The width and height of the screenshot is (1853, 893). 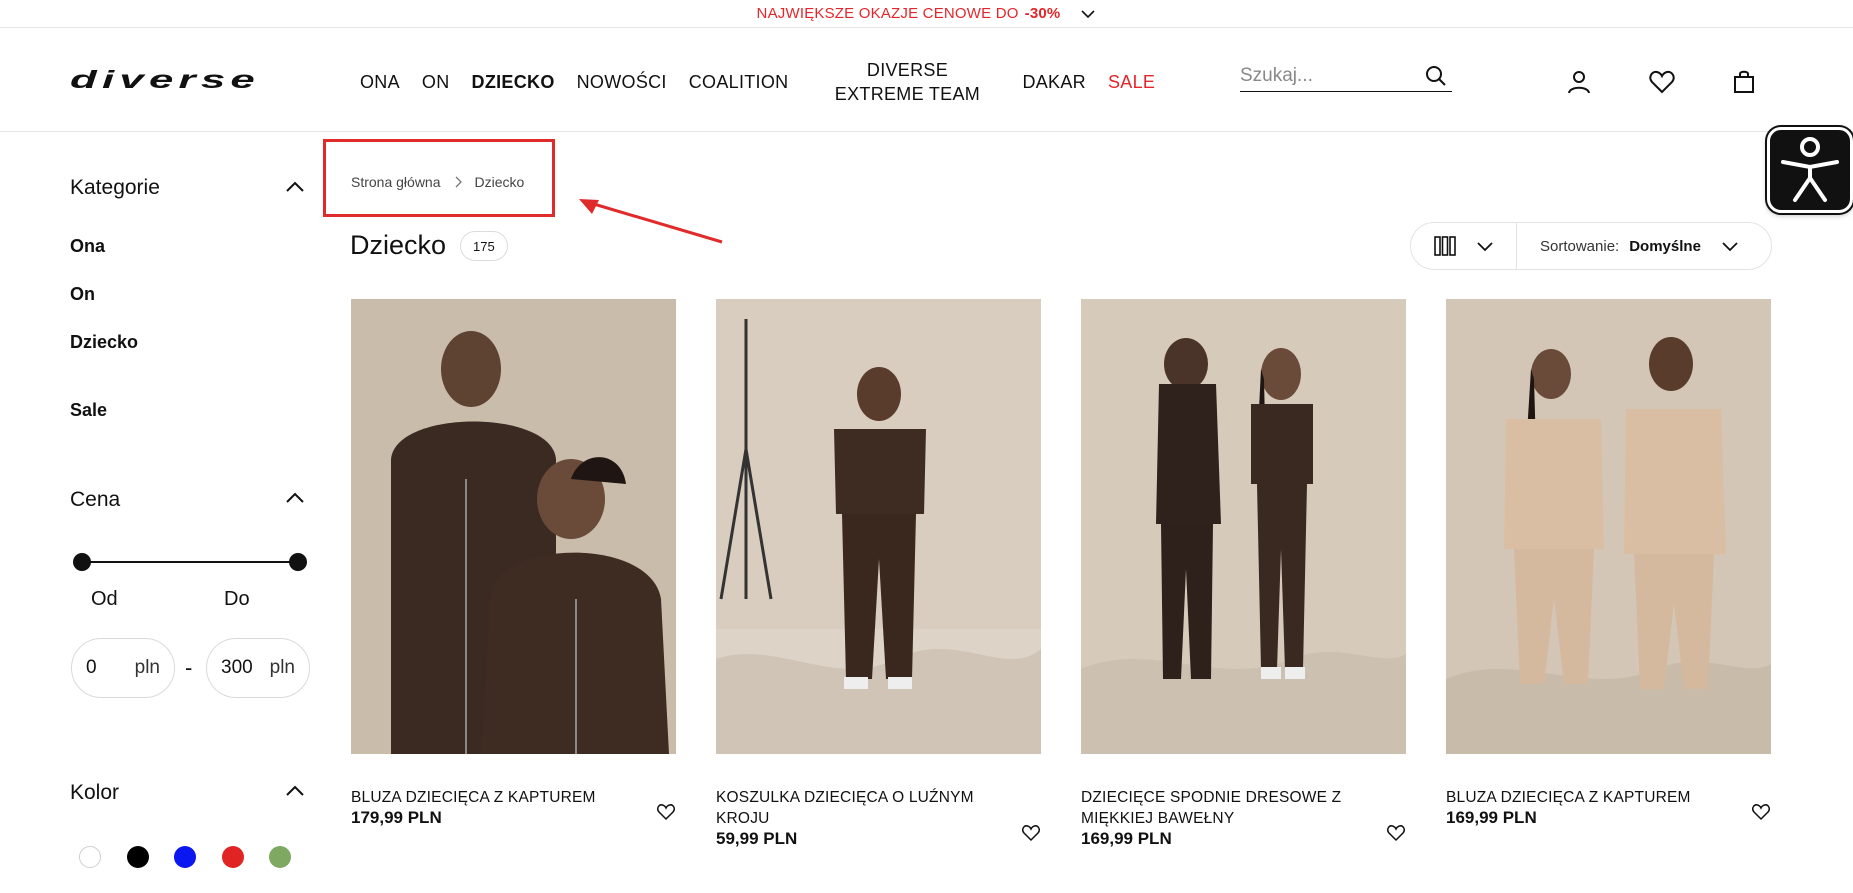 What do you see at coordinates (1054, 82) in the screenshot?
I see `nav-dakar: DAKAR` at bounding box center [1054, 82].